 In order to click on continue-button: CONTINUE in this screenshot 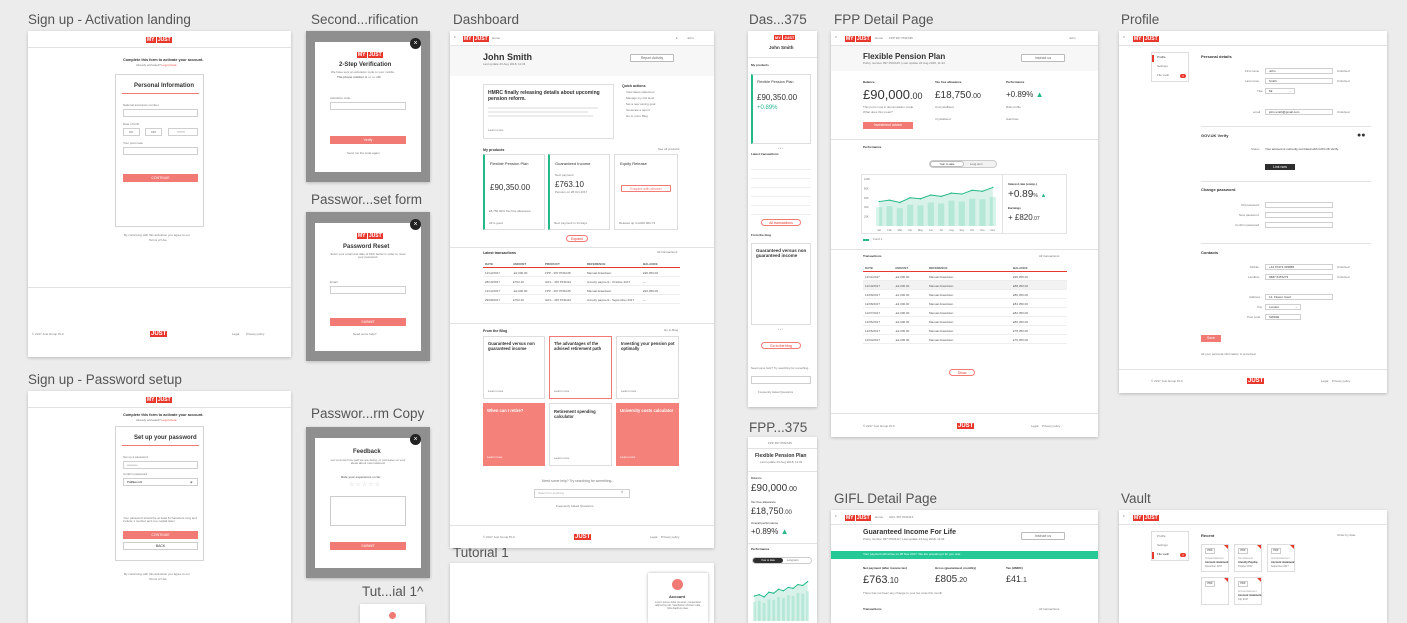, I will do `click(160, 178)`.